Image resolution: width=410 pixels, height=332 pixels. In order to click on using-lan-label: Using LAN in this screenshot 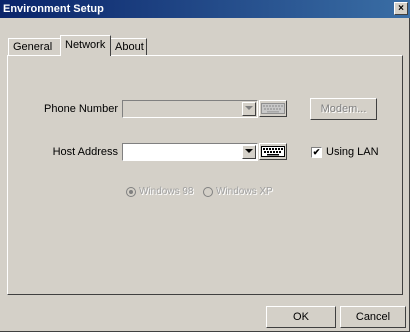, I will do `click(352, 152)`.